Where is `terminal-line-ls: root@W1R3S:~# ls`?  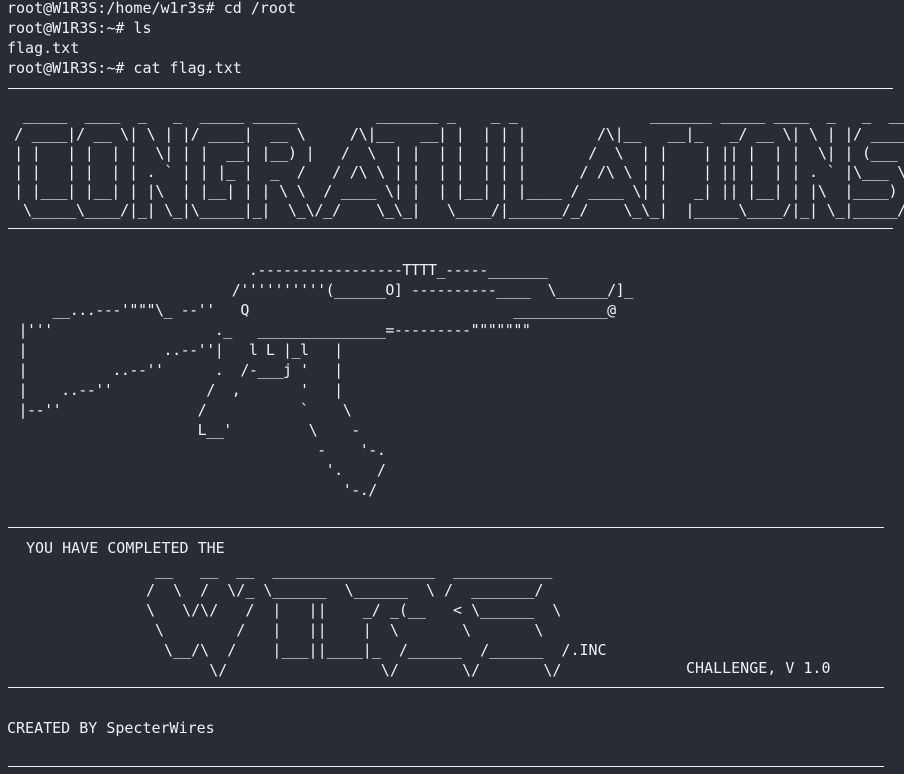 terminal-line-ls: root@W1R3S:~# ls is located at coordinates (79, 28).